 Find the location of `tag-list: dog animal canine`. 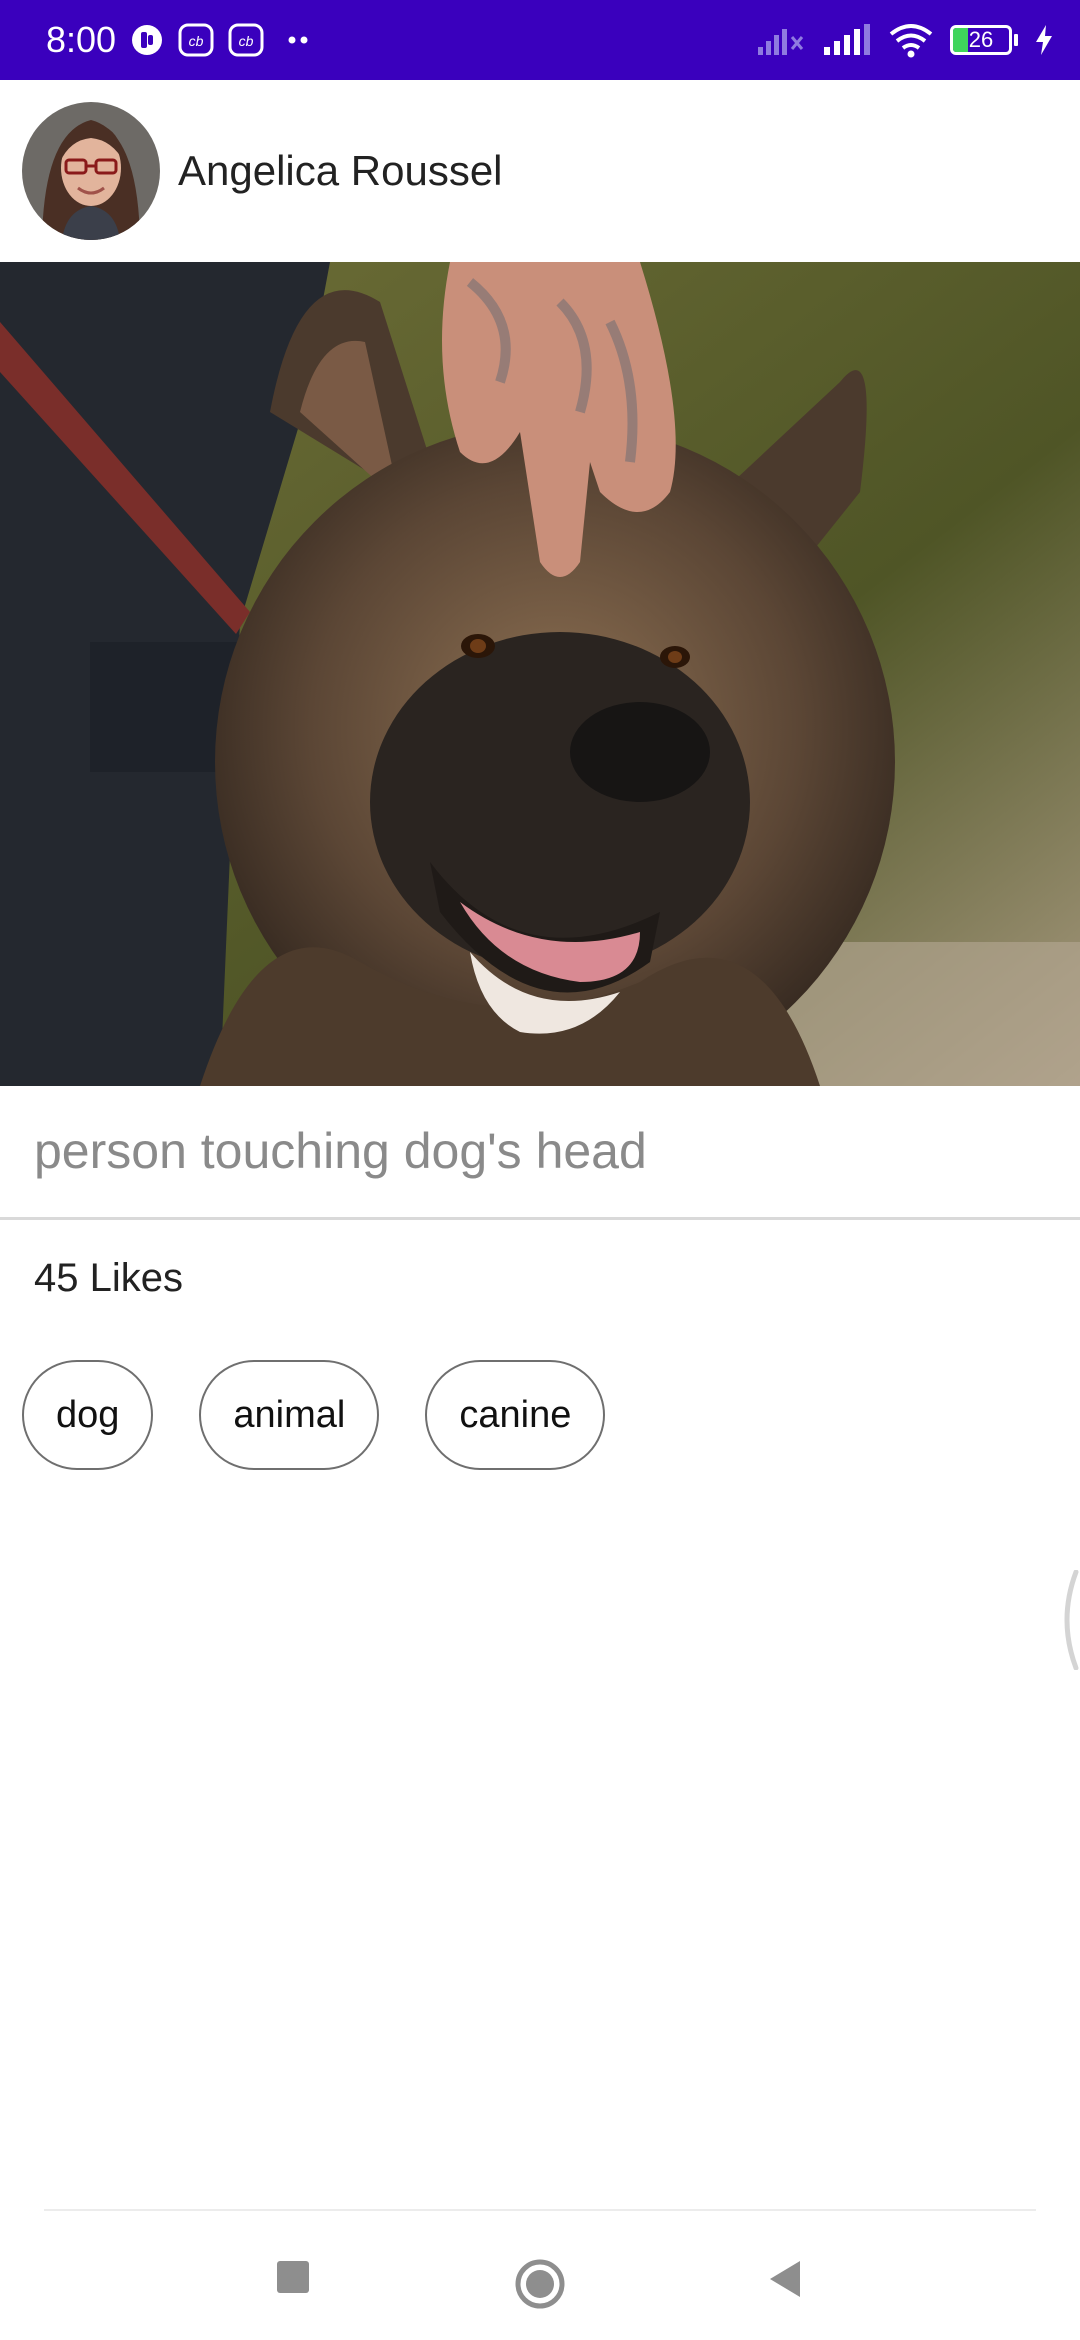

tag-list: dog animal canine is located at coordinates (314, 1415).